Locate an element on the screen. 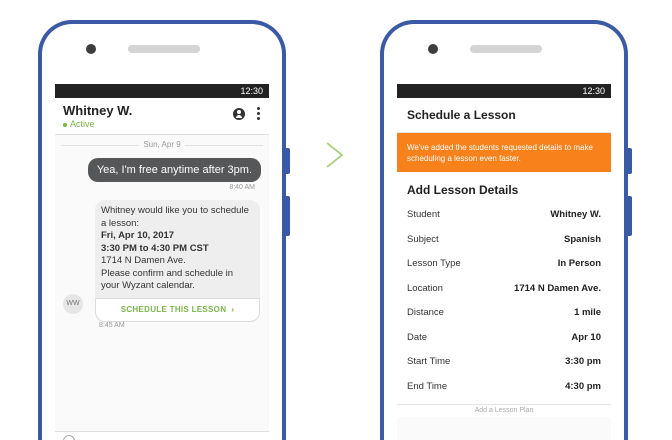  more-options-icon is located at coordinates (259, 114).